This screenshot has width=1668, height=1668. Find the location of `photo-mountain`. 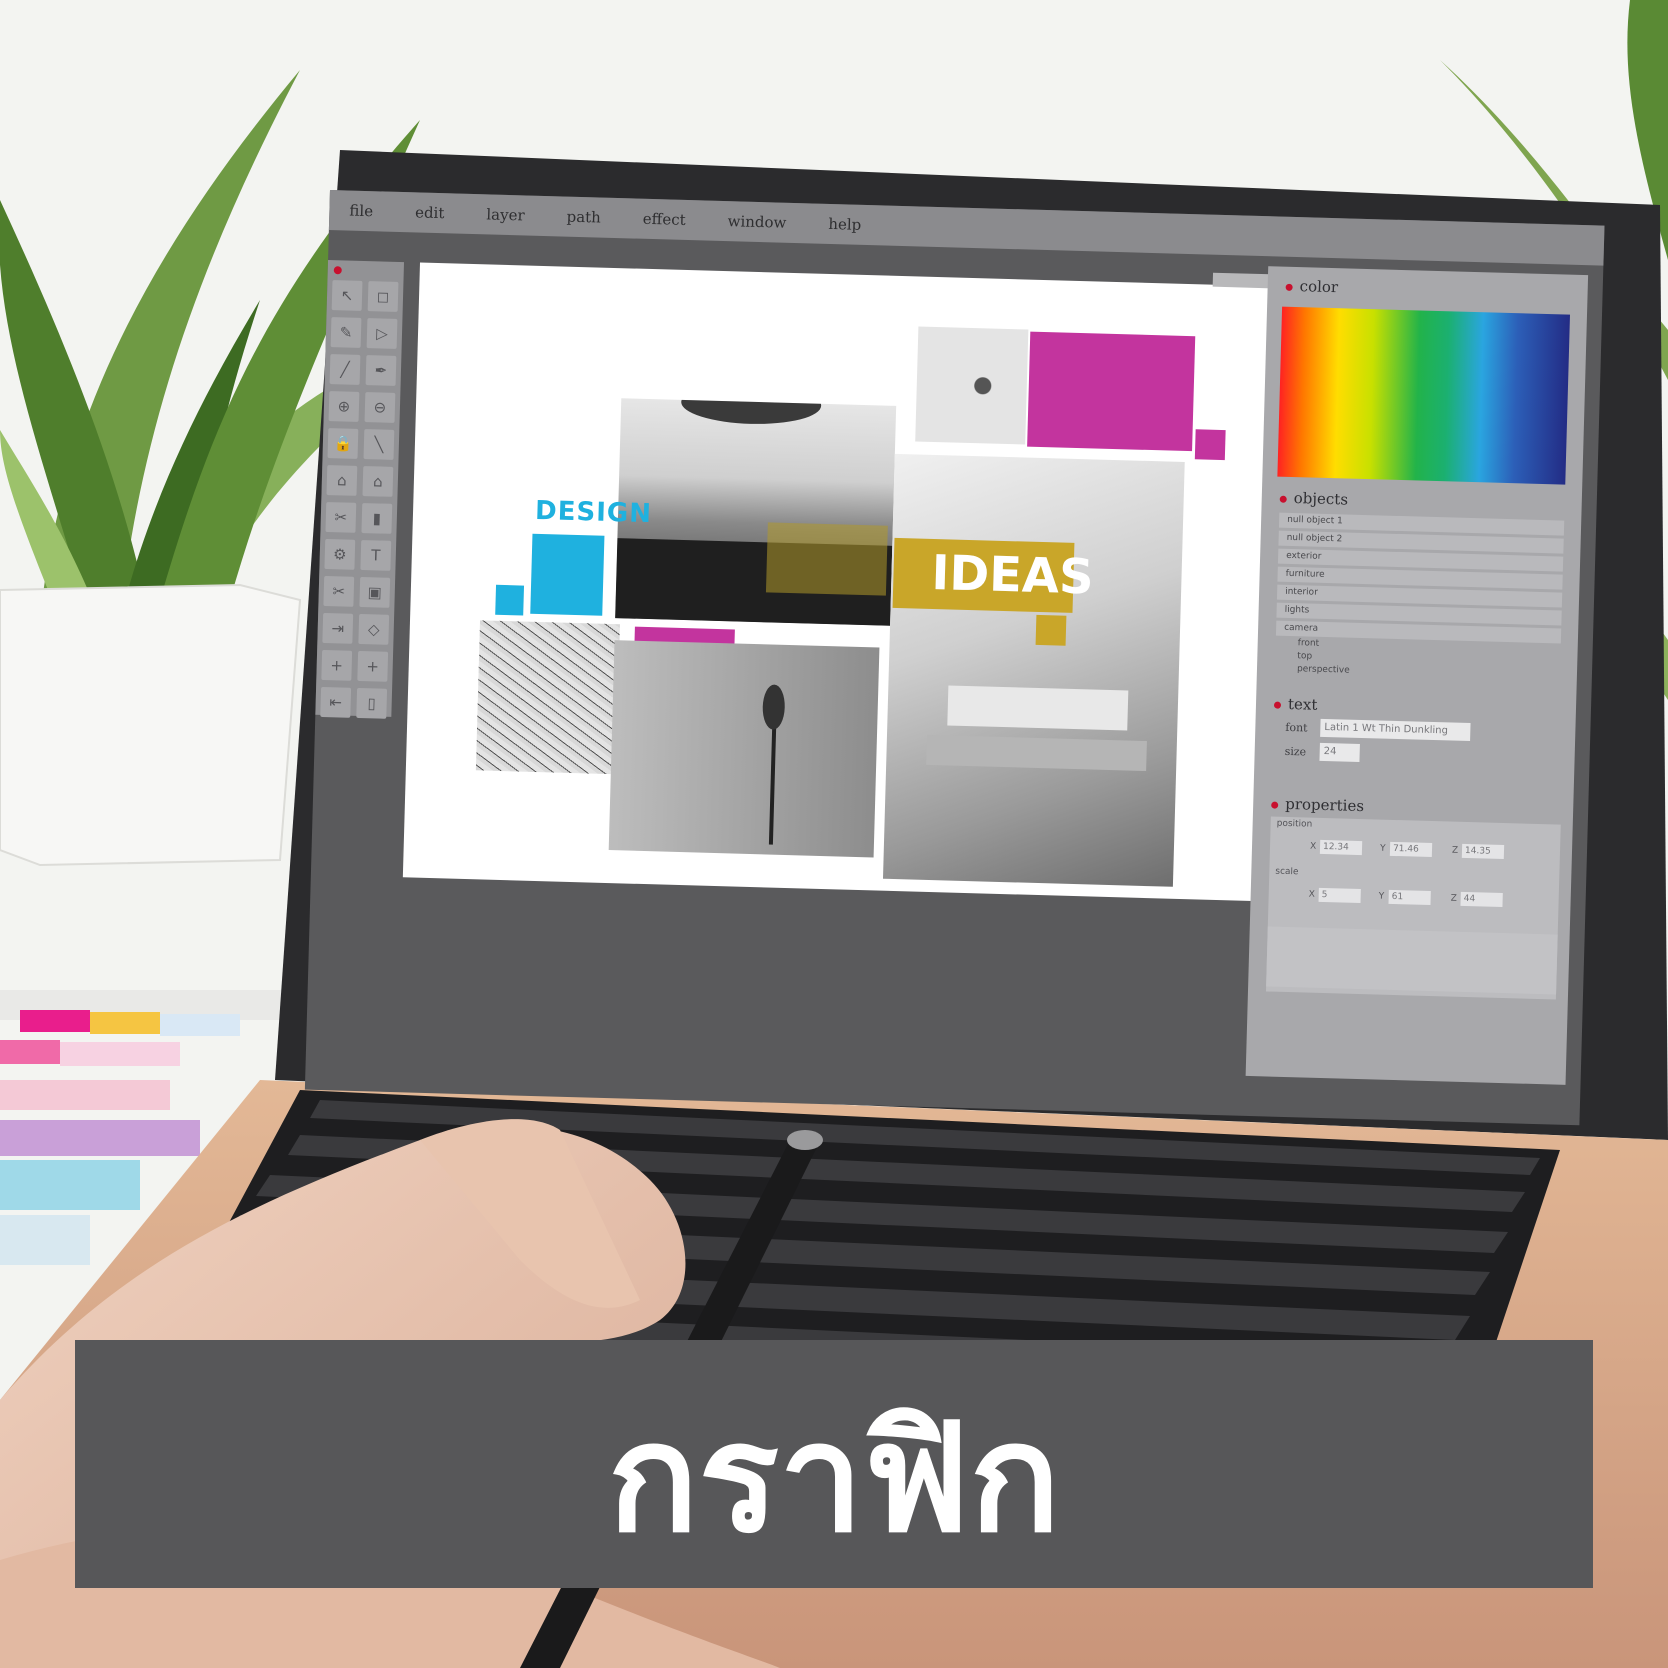

photo-mountain is located at coordinates (756, 512).